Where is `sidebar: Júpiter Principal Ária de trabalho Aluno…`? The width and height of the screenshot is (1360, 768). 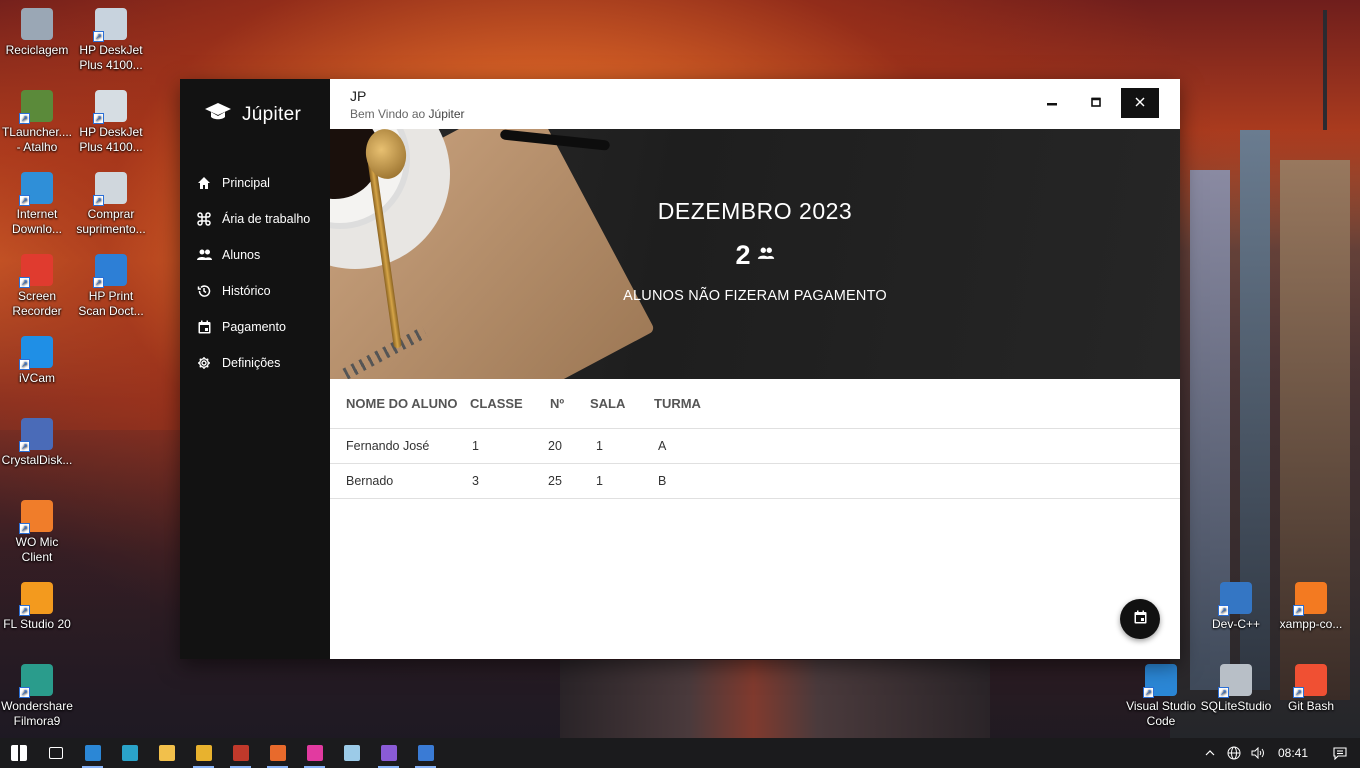
sidebar: Júpiter Principal Ária de trabalho Aluno… is located at coordinates (255, 369).